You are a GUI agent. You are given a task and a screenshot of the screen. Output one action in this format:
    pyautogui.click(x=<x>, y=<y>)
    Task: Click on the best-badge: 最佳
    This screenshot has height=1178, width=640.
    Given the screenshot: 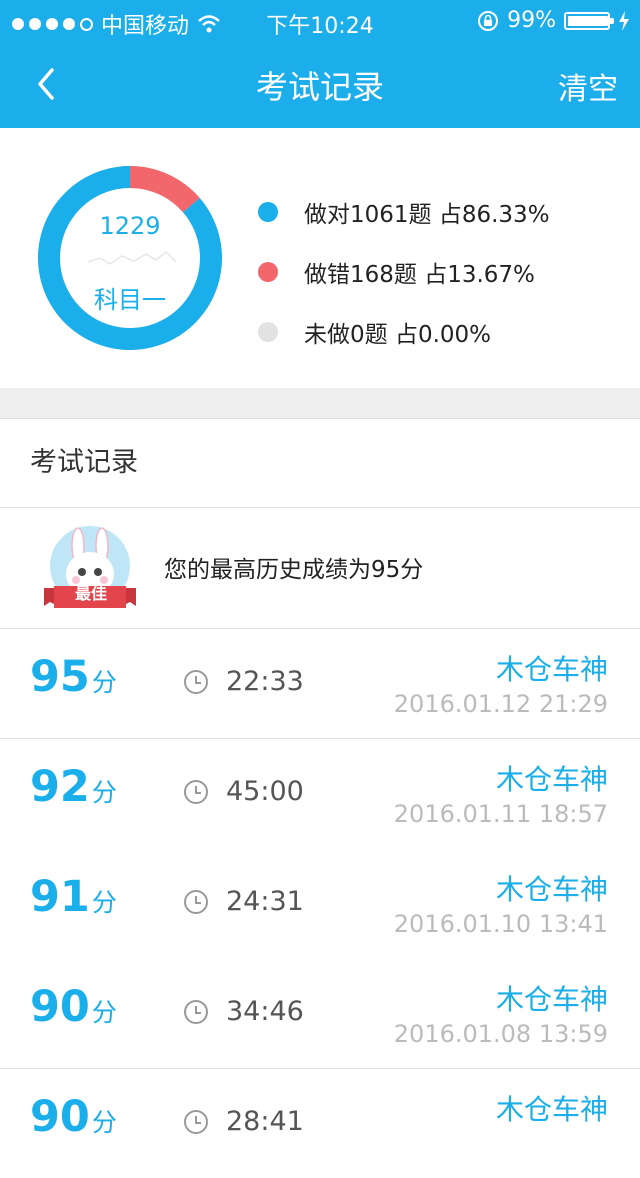 What is the action you would take?
    pyautogui.click(x=90, y=593)
    